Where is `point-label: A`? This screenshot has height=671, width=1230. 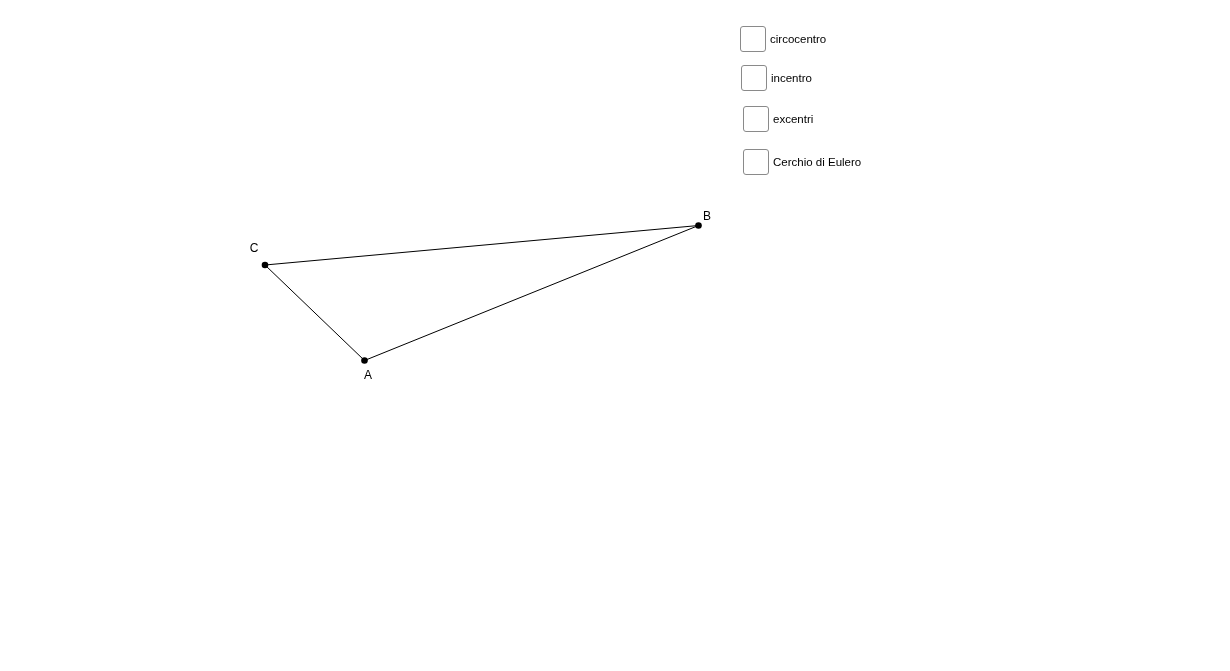
point-label: A is located at coordinates (368, 375).